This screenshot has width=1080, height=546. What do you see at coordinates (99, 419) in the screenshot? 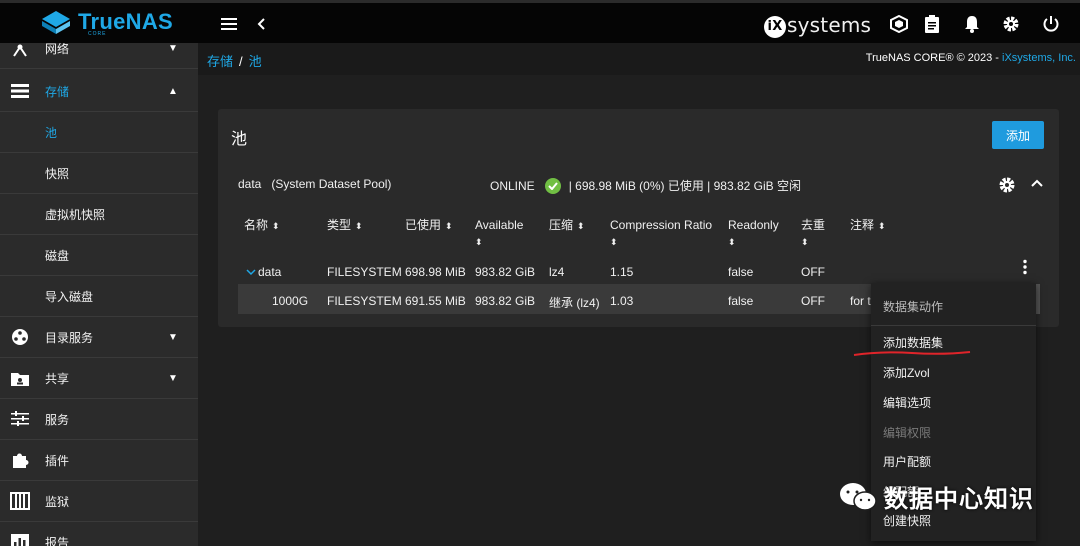
I see `sidebar-item-services: 服务` at bounding box center [99, 419].